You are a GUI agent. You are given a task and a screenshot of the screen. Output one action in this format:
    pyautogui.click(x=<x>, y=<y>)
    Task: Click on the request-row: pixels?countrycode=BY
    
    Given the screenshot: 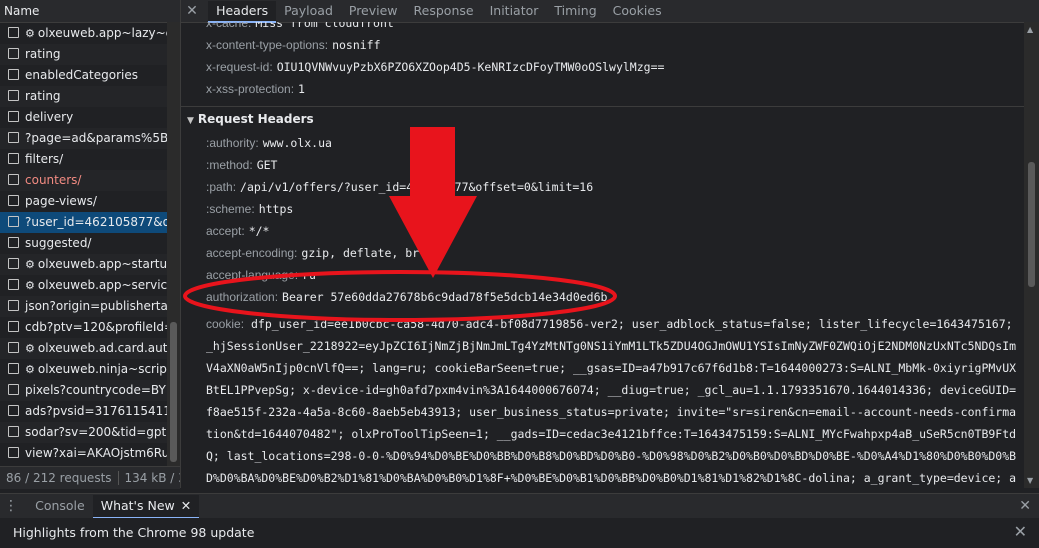 What is the action you would take?
    pyautogui.click(x=90, y=390)
    